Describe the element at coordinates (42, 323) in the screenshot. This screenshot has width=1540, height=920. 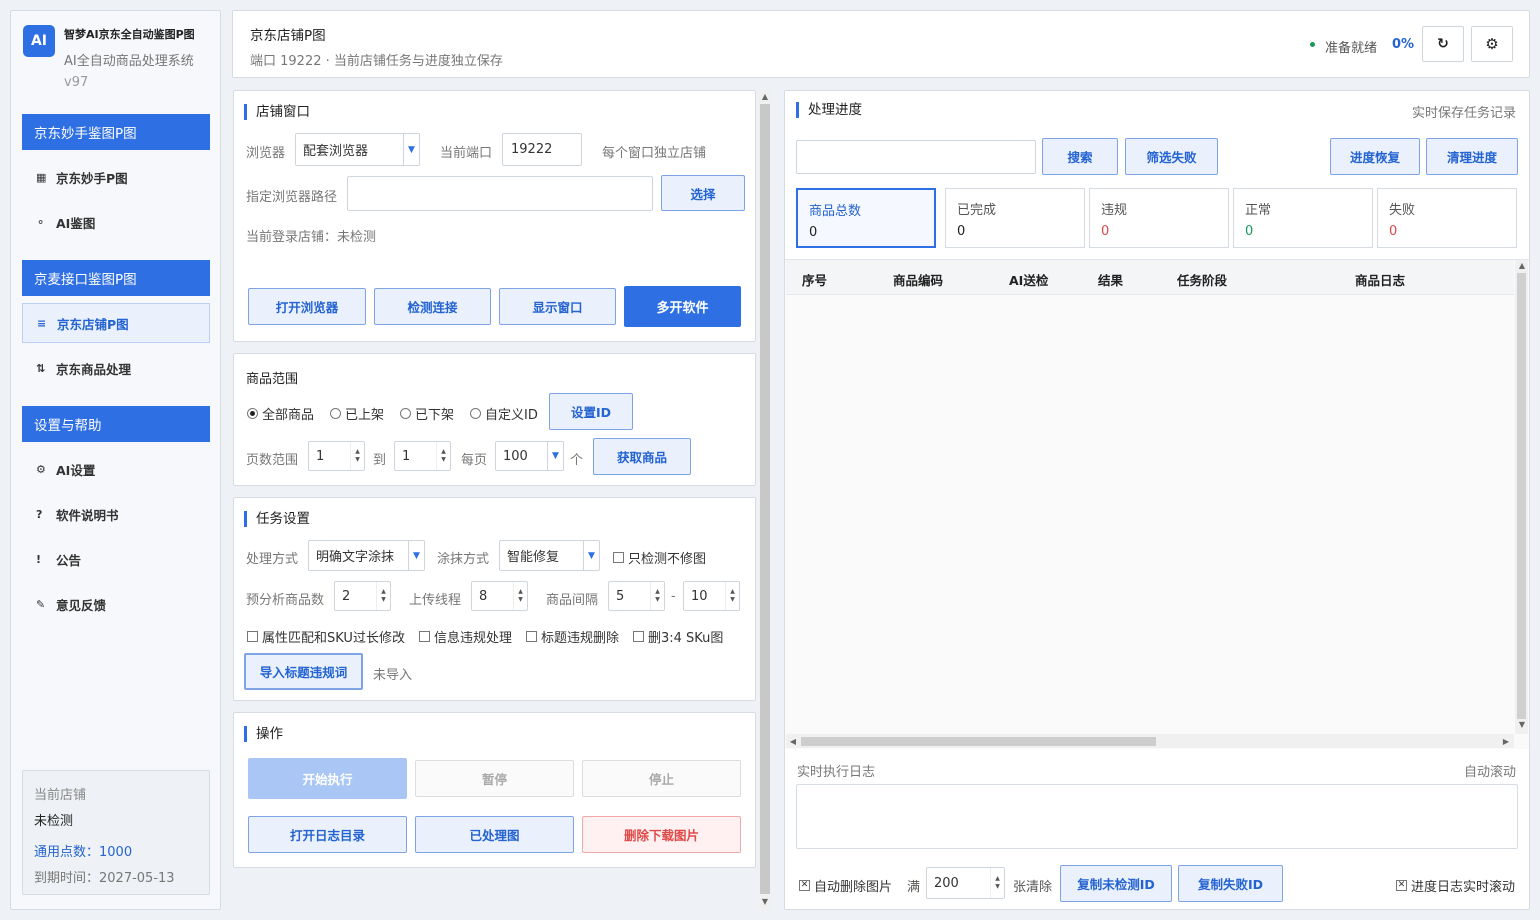
I see `list-icon: ≡` at that location.